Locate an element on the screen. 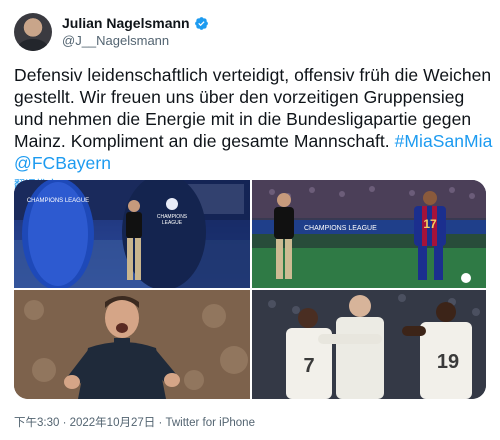 The image size is (500, 440). mention-link: @FCBayern is located at coordinates (62, 163).